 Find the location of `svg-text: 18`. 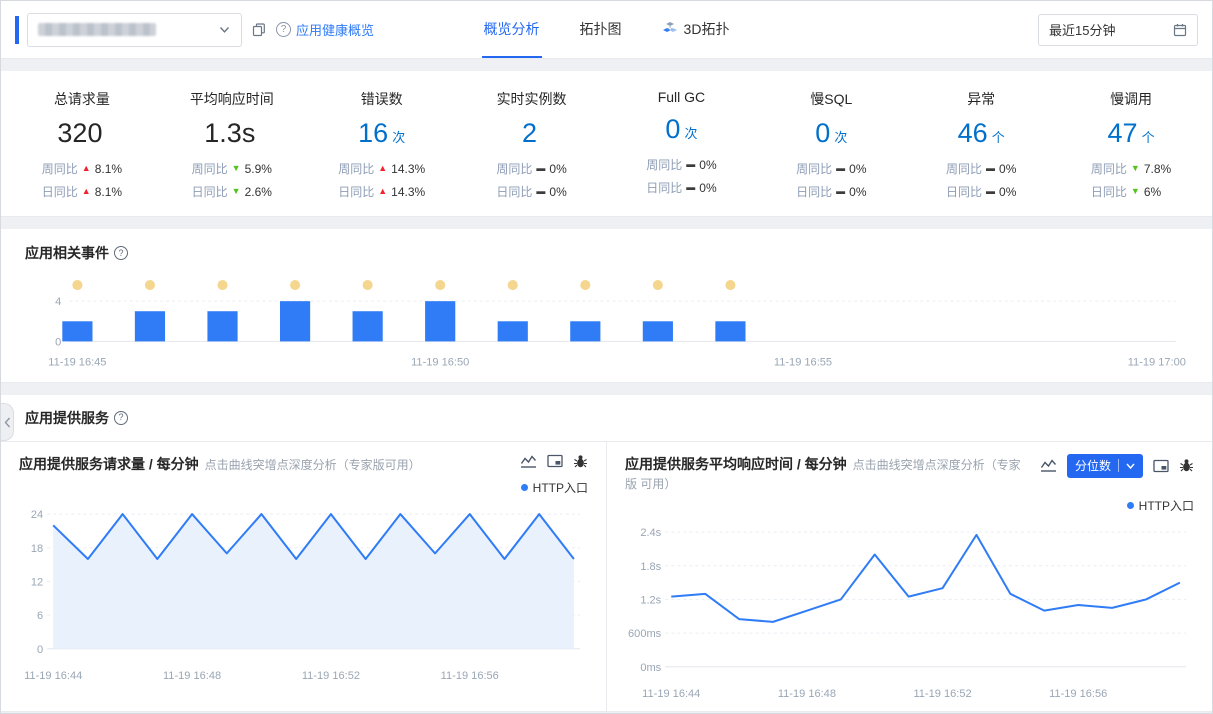

svg-text: 18 is located at coordinates (37, 548).